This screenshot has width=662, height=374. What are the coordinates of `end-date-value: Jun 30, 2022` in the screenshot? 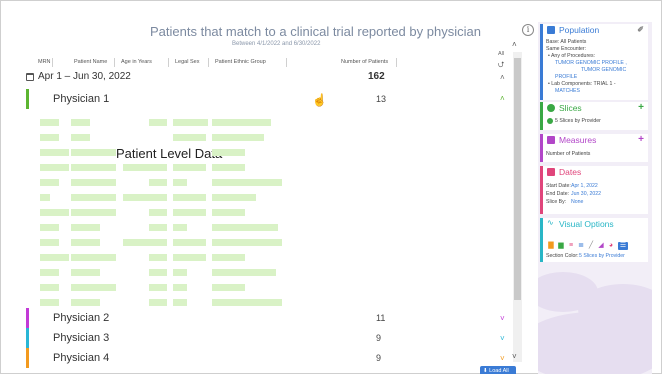 It's located at (586, 194).